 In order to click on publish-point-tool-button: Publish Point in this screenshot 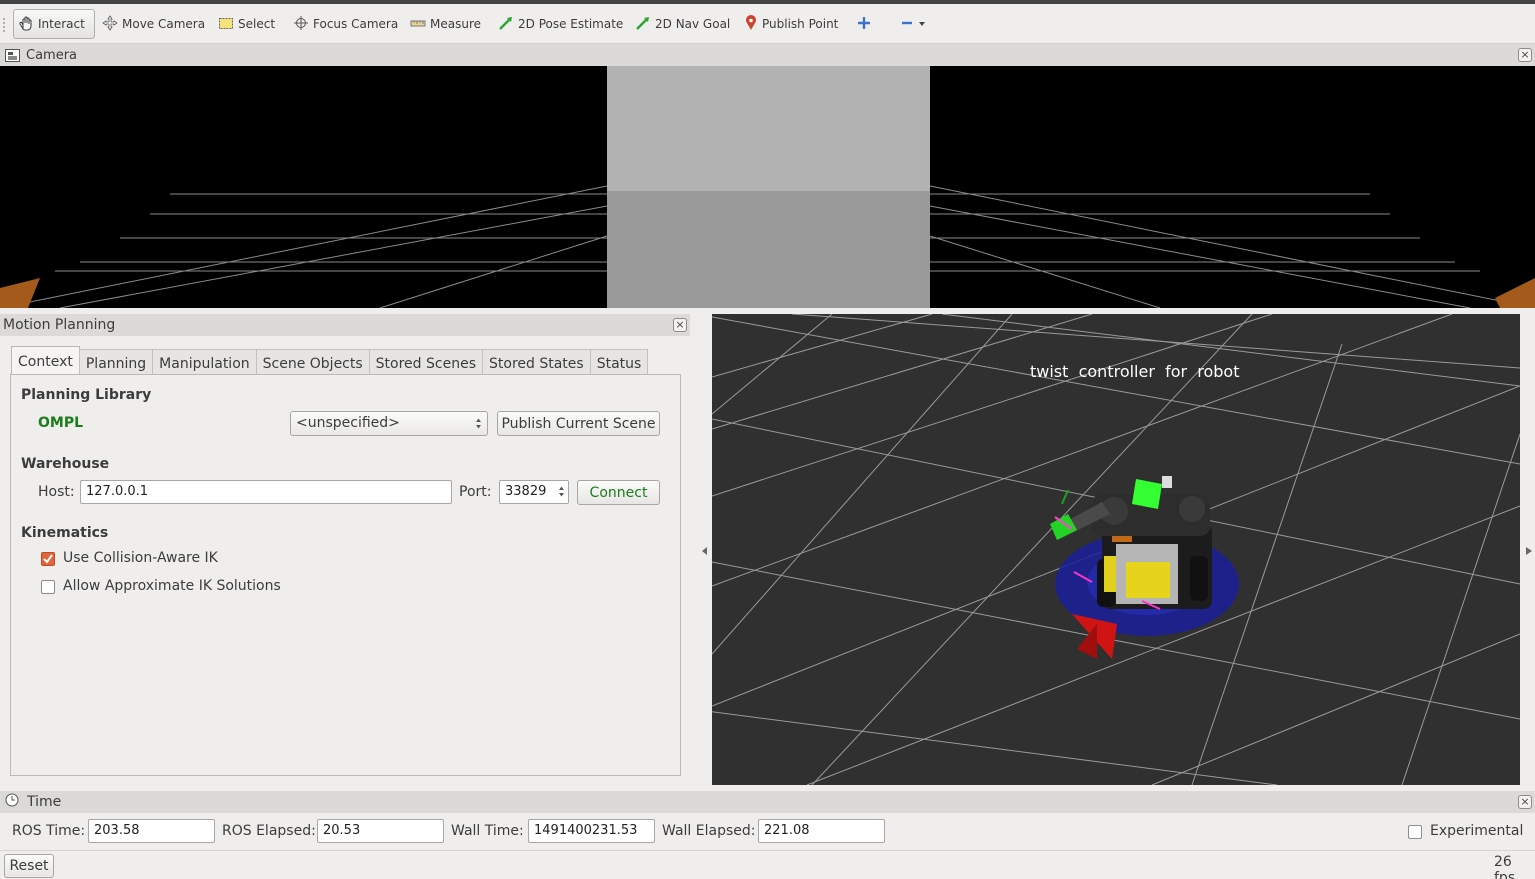, I will do `click(791, 24)`.